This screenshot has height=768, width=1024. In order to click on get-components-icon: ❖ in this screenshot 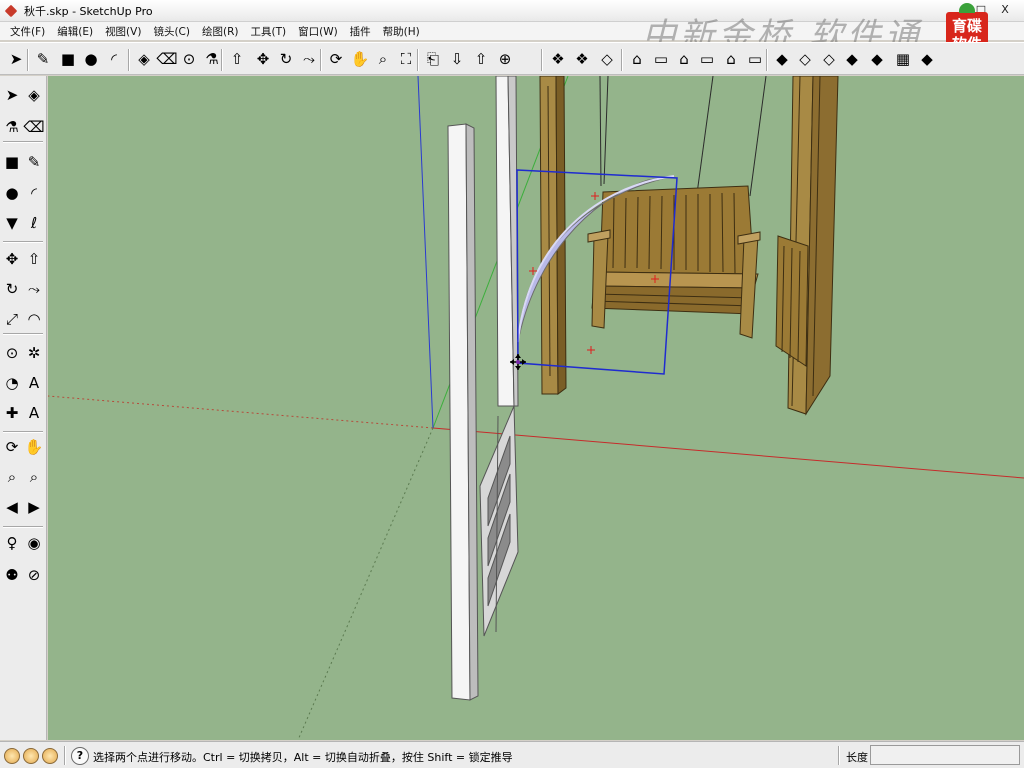, I will do `click(558, 59)`.